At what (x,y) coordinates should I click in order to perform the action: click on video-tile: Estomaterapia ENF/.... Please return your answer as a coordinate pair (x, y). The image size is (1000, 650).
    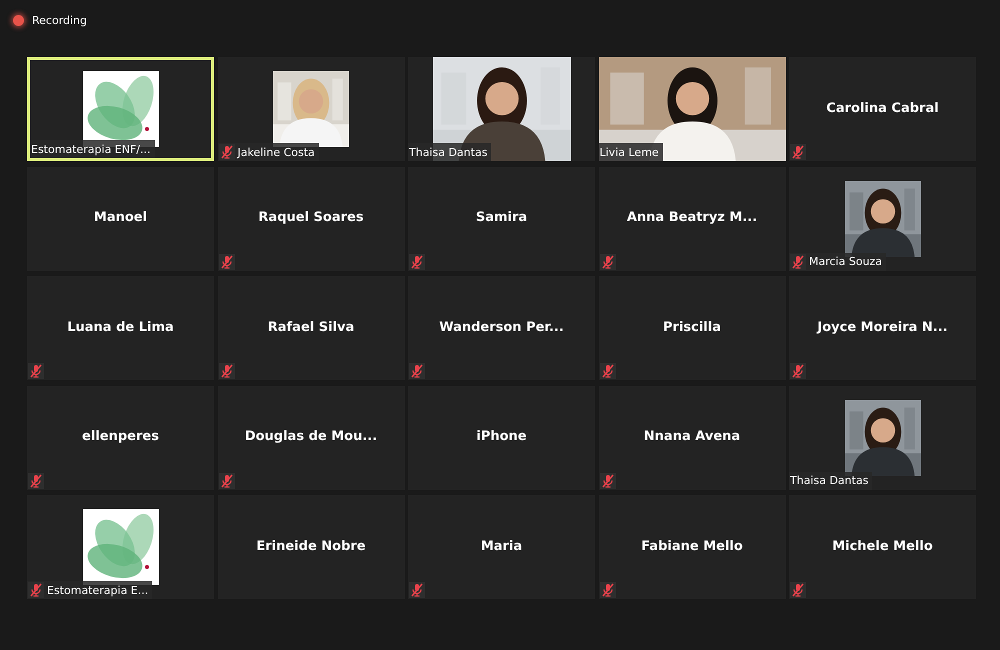
    Looking at the image, I should click on (120, 109).